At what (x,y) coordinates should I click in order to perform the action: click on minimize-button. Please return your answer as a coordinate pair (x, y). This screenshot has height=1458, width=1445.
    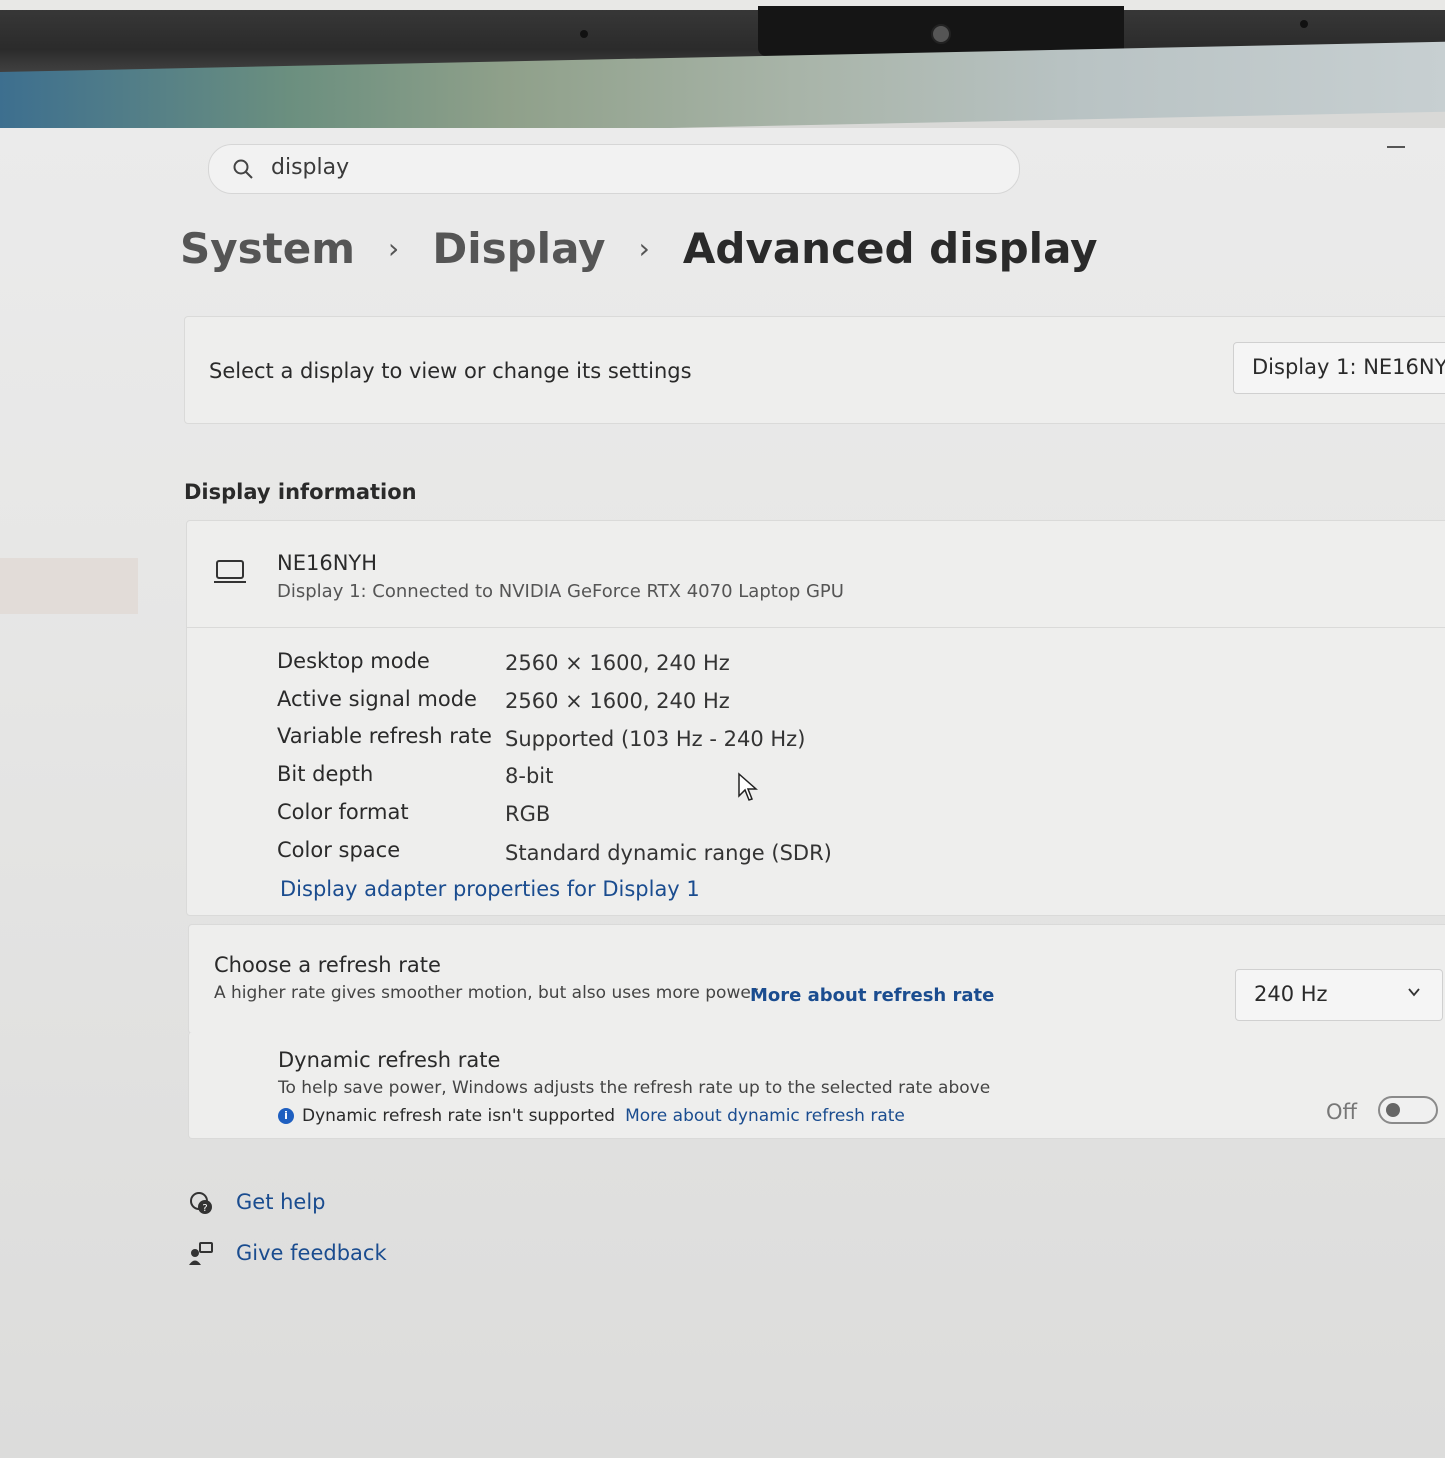
    Looking at the image, I should click on (1396, 147).